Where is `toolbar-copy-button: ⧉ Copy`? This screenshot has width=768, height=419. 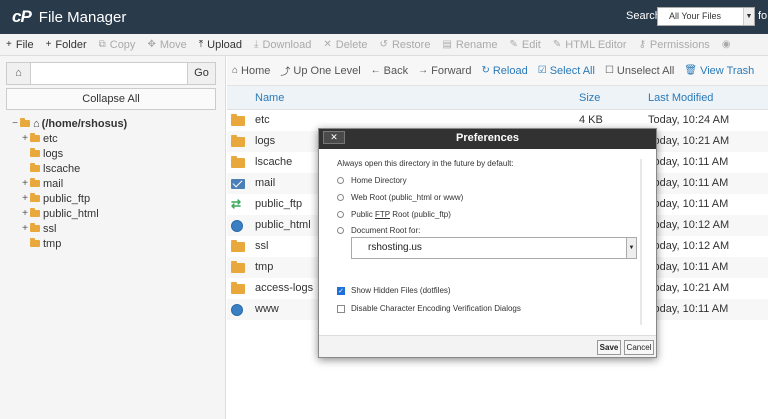
toolbar-copy-button: ⧉ Copy is located at coordinates (117, 45).